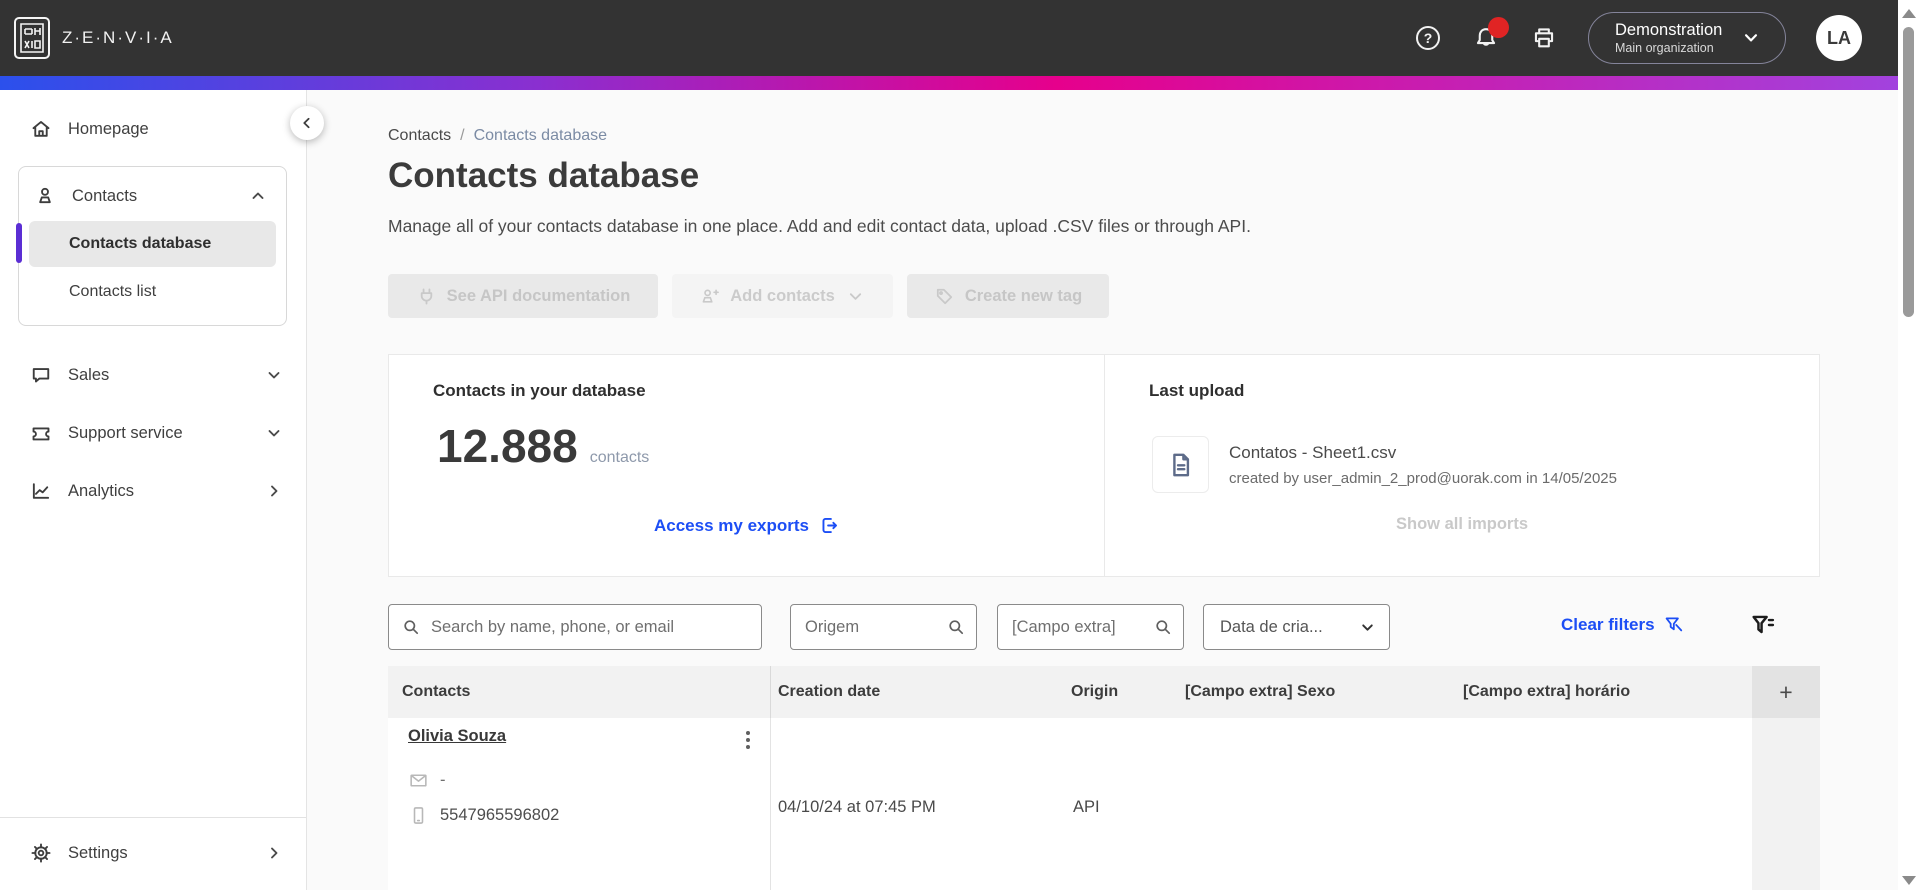 The height and width of the screenshot is (890, 1920). Describe the element at coordinates (45, 196) in the screenshot. I see `person-icon` at that location.